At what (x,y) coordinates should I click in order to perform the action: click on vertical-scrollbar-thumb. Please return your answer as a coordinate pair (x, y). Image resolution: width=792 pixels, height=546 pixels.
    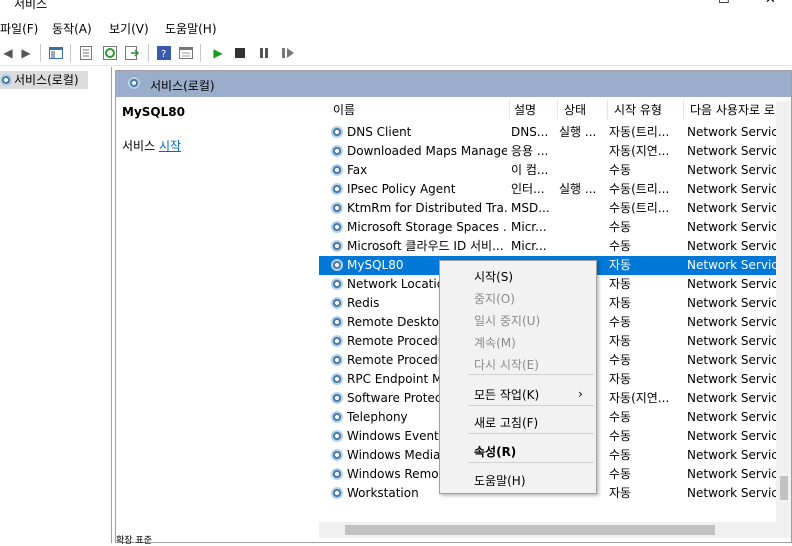
    Looking at the image, I should click on (784, 488).